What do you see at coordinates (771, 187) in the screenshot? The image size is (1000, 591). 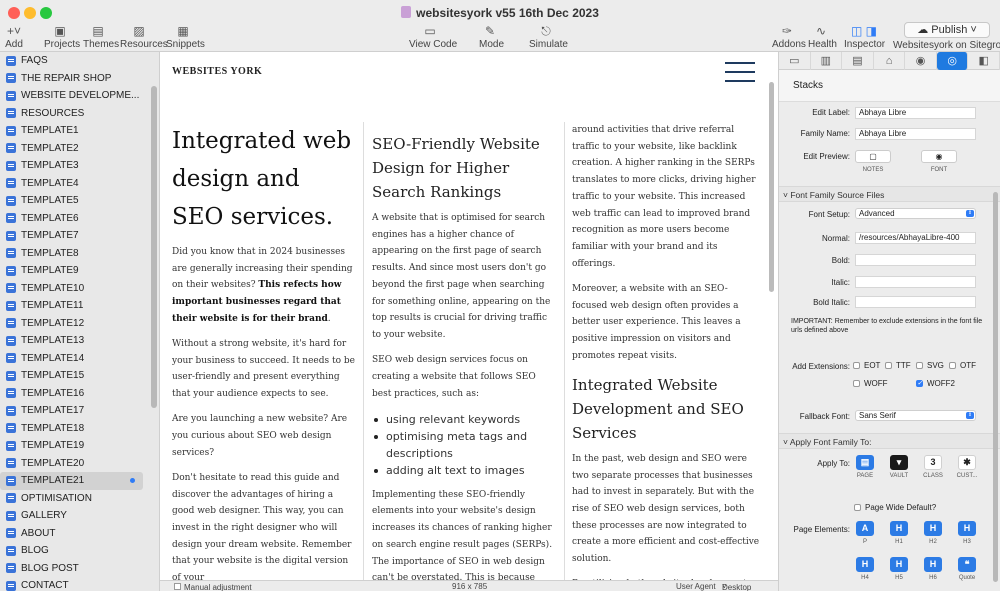 I see `canvas-scrollbar` at bounding box center [771, 187].